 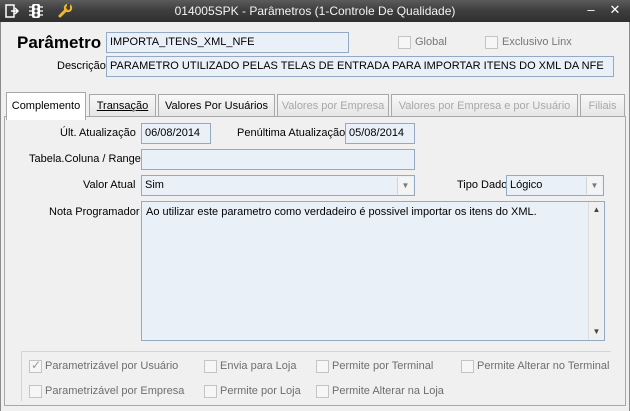 I want to click on valor-atual-combo: Sim ▼, so click(x=278, y=185).